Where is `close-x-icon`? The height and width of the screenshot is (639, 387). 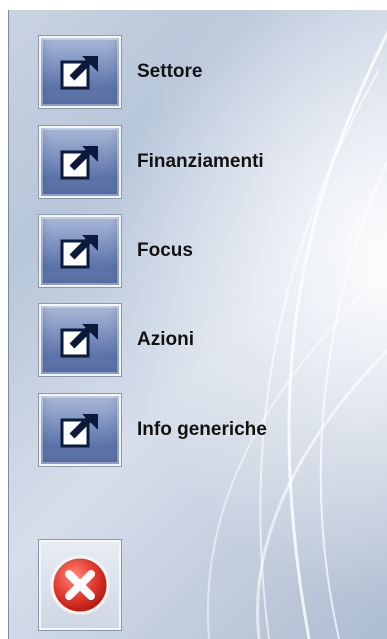 close-x-icon is located at coordinates (80, 585).